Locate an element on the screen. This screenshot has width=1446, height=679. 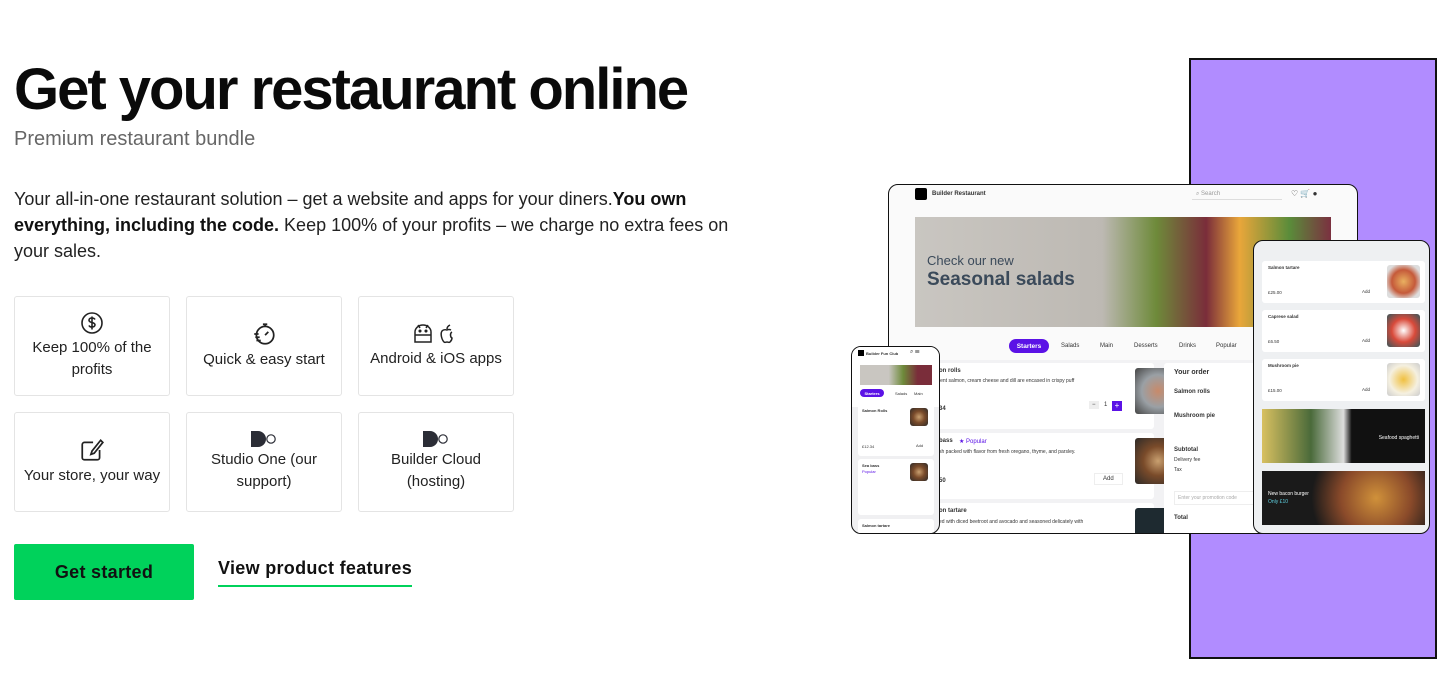
brand-name: Builder Restaurant is located at coordinates (959, 194).